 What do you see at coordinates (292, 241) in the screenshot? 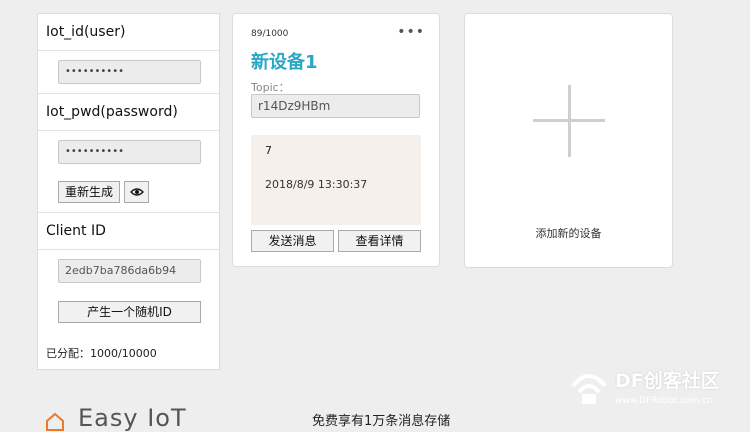
I see `send-message-button: 发送消息` at bounding box center [292, 241].